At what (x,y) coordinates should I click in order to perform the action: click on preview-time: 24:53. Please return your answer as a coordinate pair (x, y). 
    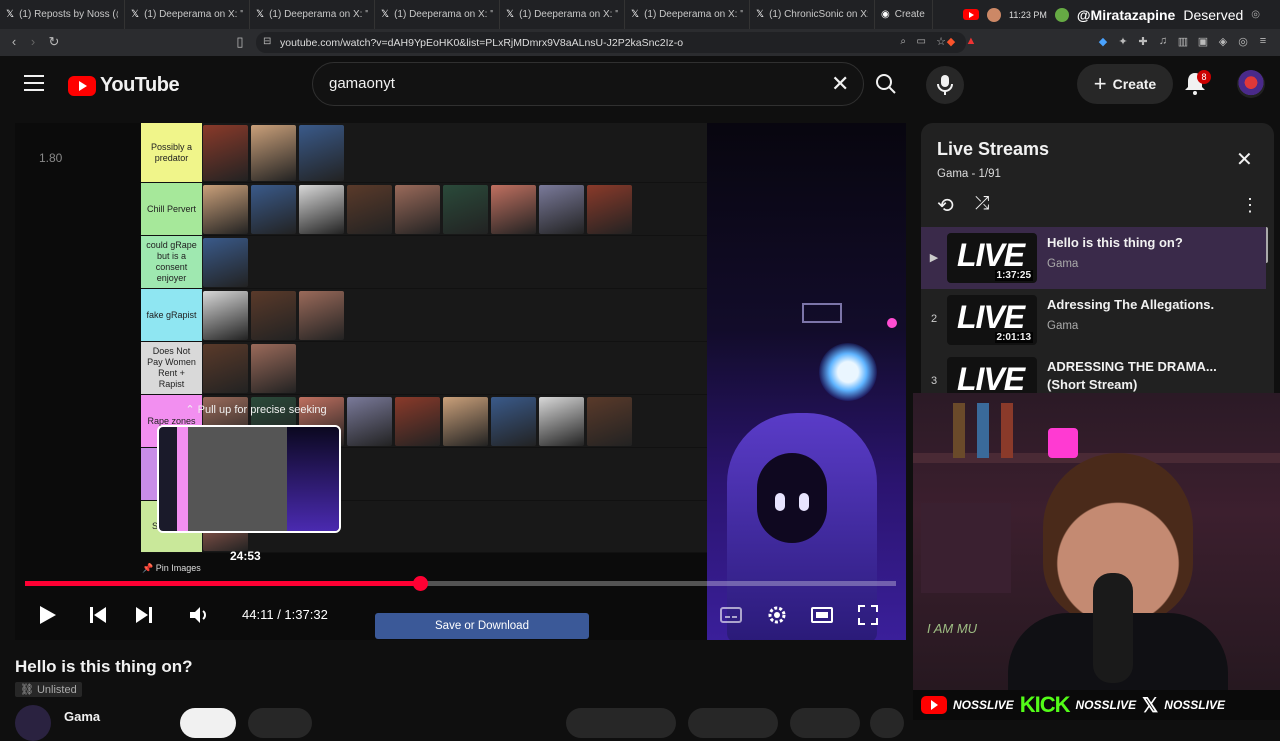
    Looking at the image, I should click on (245, 556).